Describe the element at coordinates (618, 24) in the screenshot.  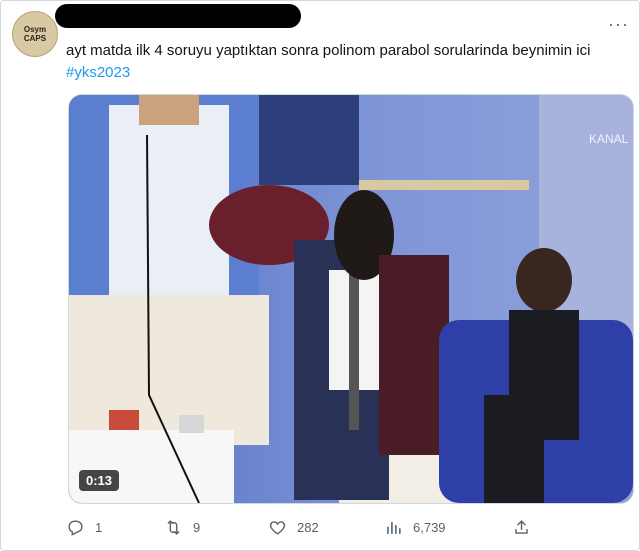
I see `more-icon: ···` at that location.